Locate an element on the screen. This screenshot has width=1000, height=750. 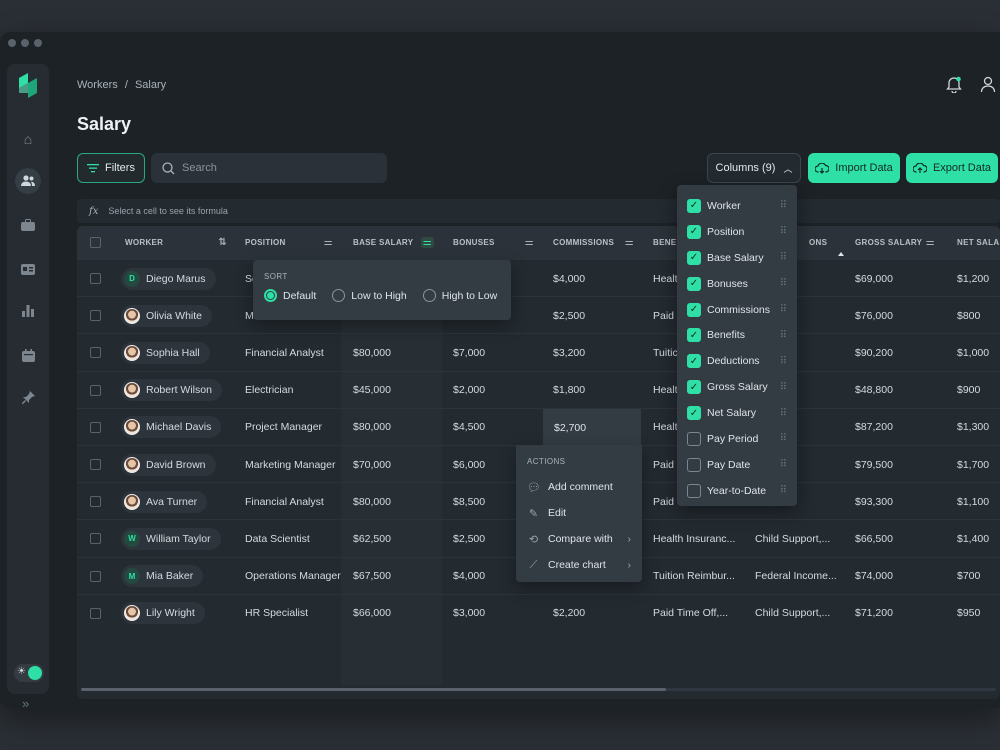
gross-cell: $69,000 is located at coordinates (899, 278).